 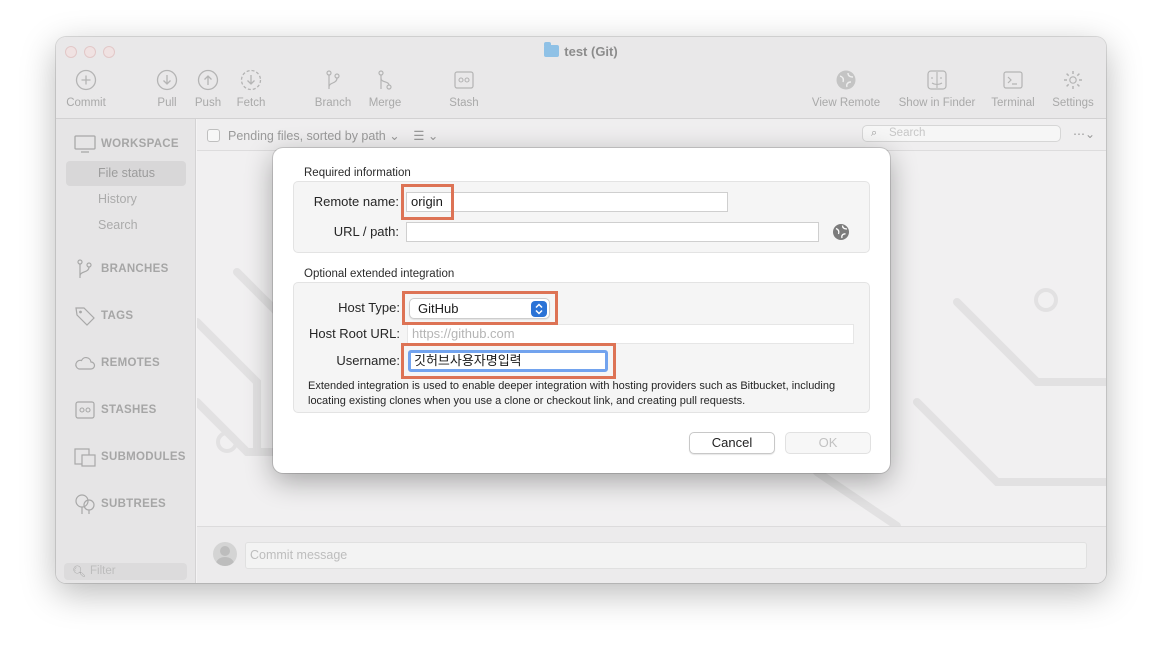 I want to click on username-label: Username:, so click(x=368, y=360).